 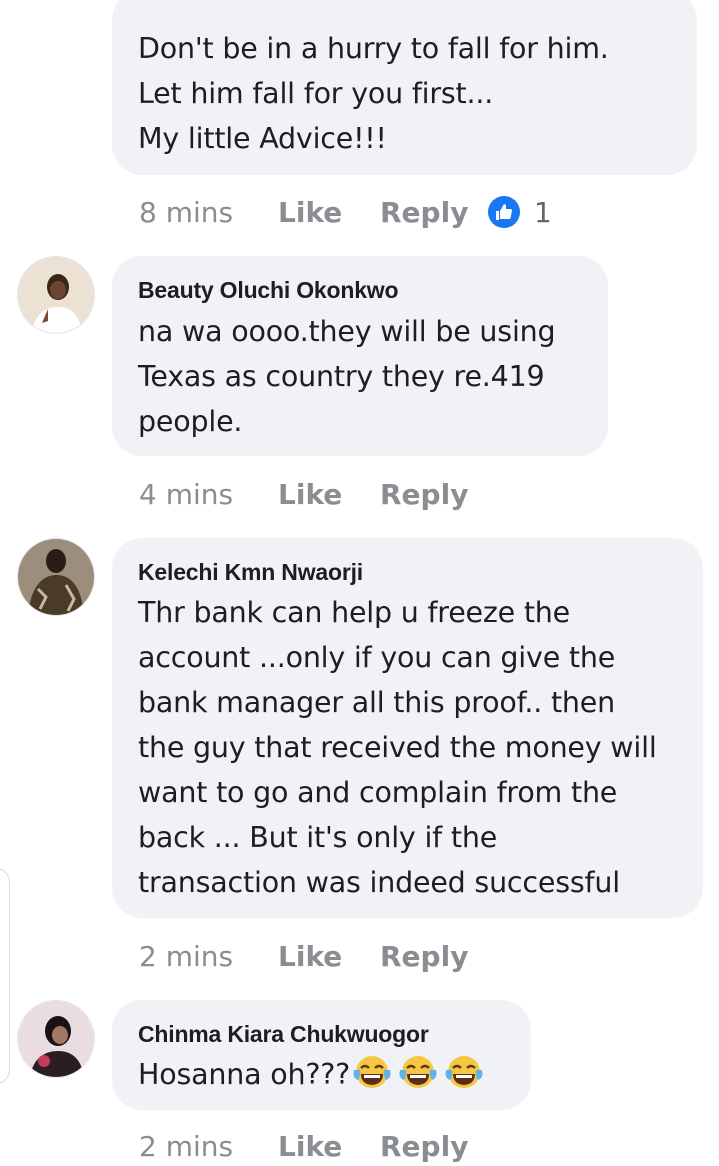 What do you see at coordinates (268, 290) in the screenshot?
I see `comment-author: Beauty Oluchi Okonkwo` at bounding box center [268, 290].